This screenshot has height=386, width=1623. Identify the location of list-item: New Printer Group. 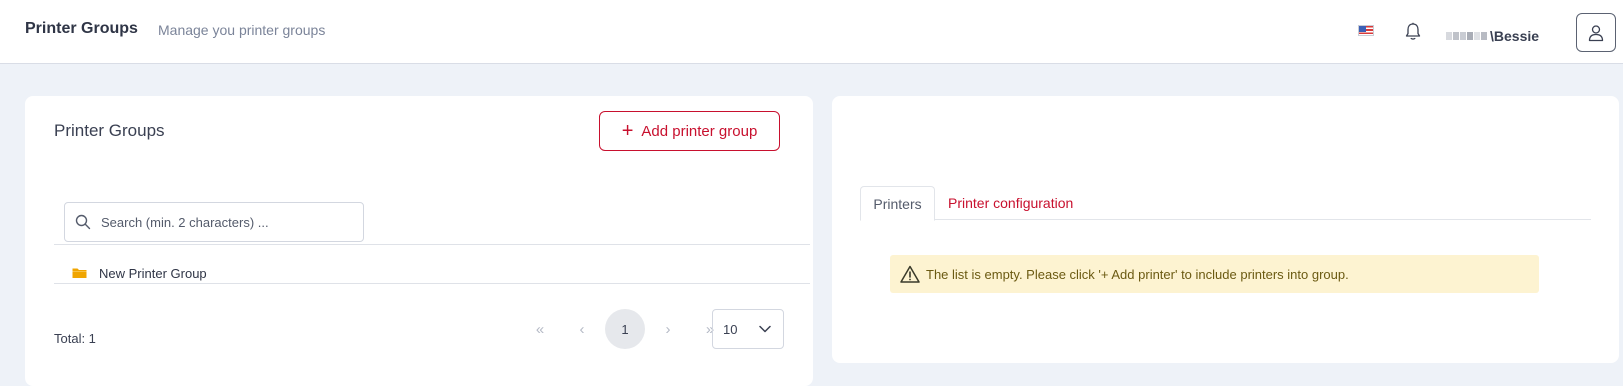
(139, 273).